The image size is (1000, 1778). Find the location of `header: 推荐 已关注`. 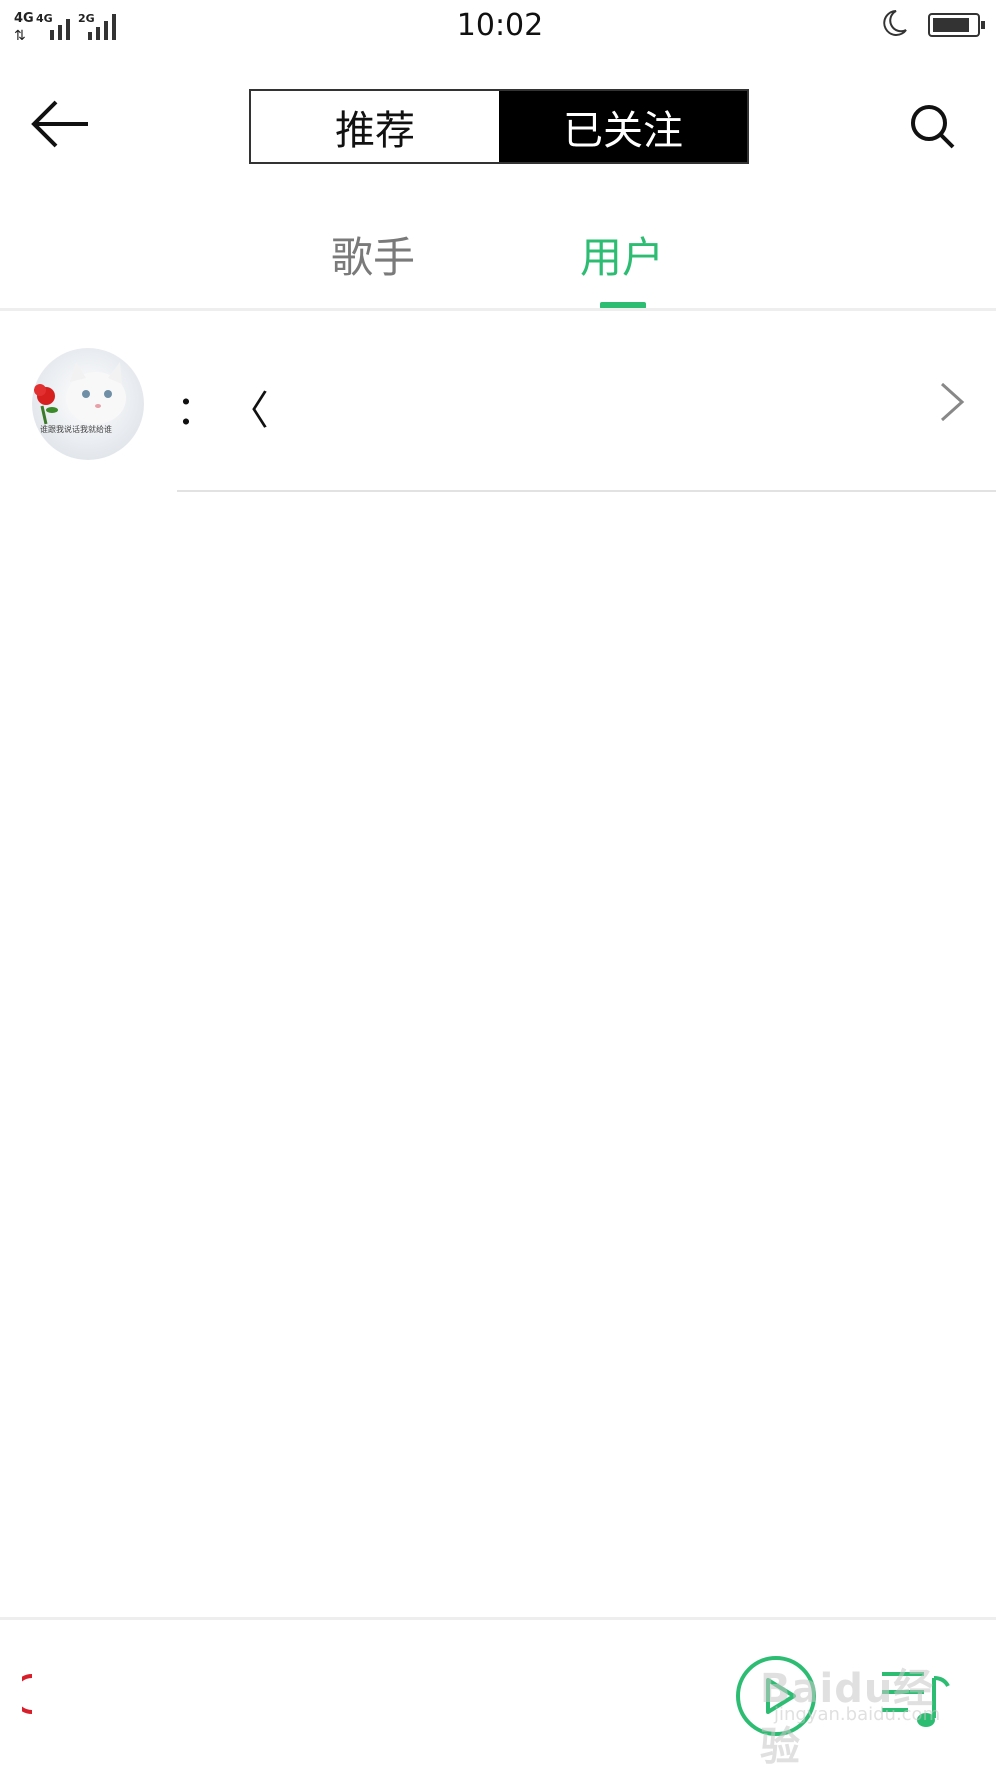

header: 推荐 已关注 is located at coordinates (500, 123).